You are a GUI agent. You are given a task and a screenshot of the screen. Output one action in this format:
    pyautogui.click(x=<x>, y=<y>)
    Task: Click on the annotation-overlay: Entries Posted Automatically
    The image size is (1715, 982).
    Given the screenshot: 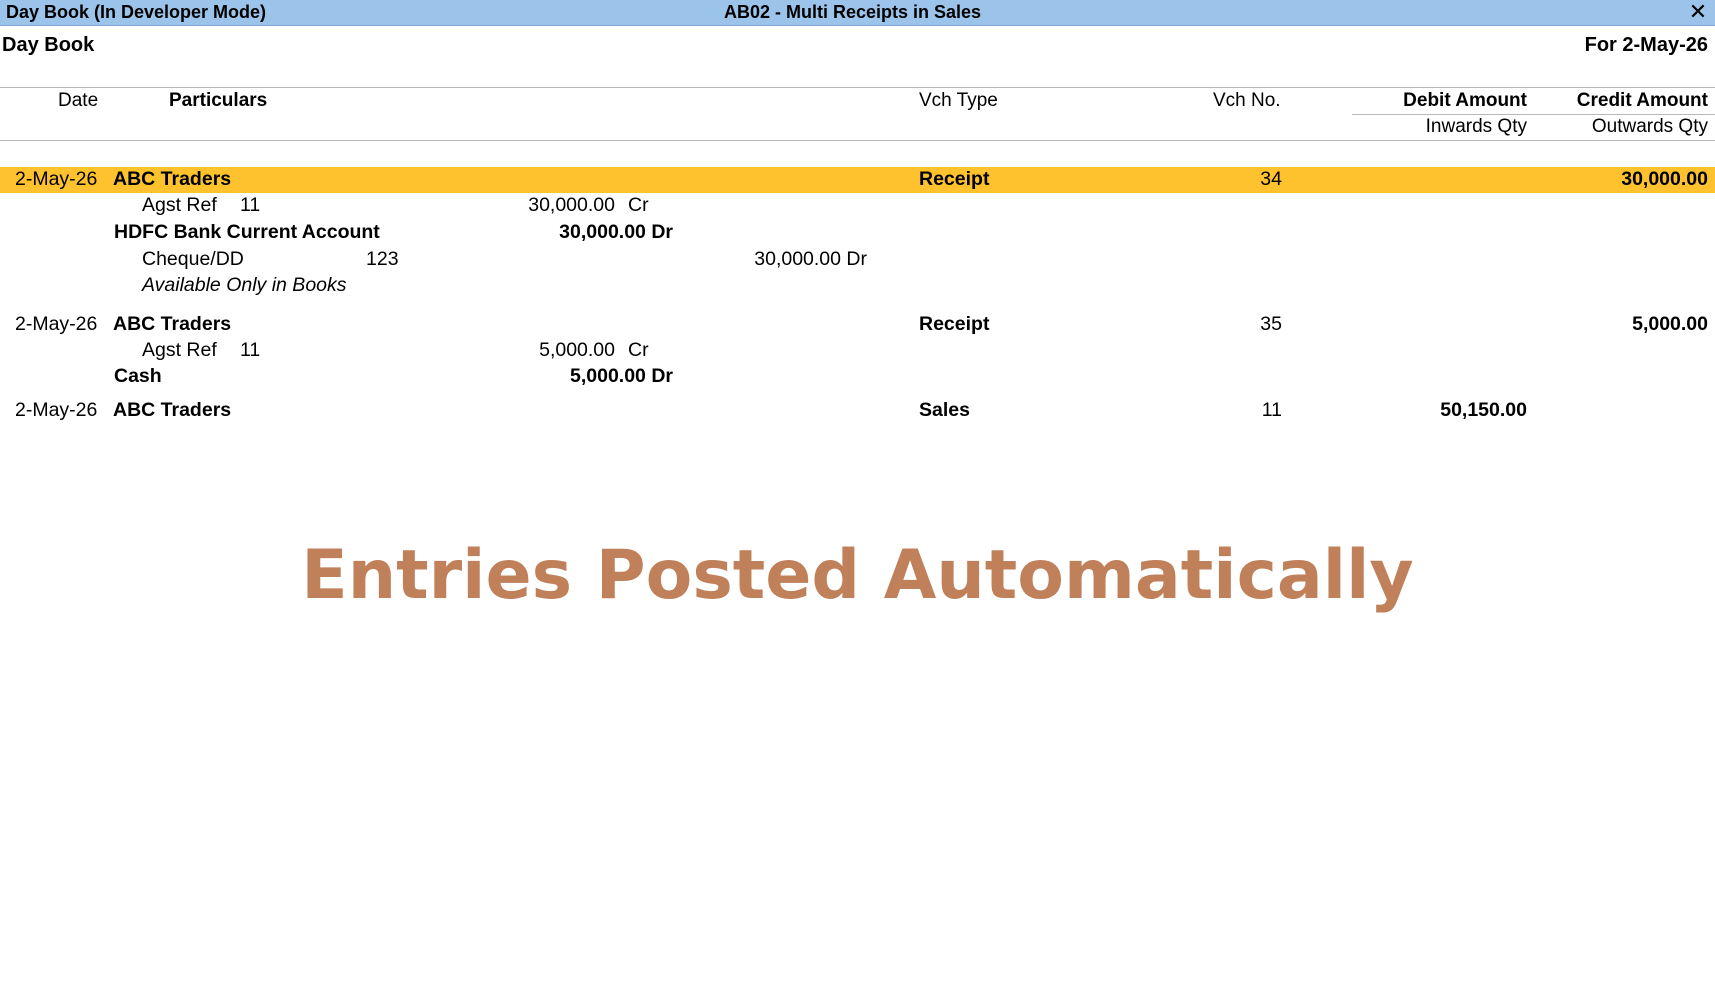 What is the action you would take?
    pyautogui.click(x=857, y=575)
    